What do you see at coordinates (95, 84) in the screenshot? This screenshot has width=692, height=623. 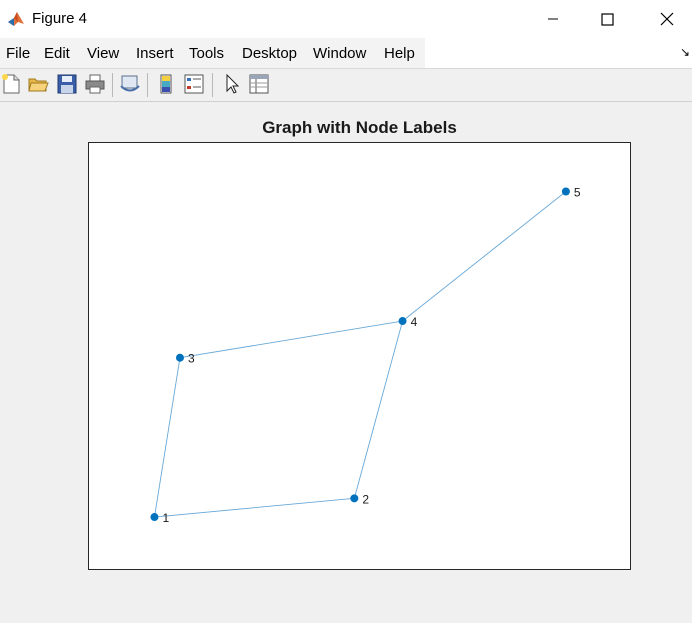 I see `print-icon` at bounding box center [95, 84].